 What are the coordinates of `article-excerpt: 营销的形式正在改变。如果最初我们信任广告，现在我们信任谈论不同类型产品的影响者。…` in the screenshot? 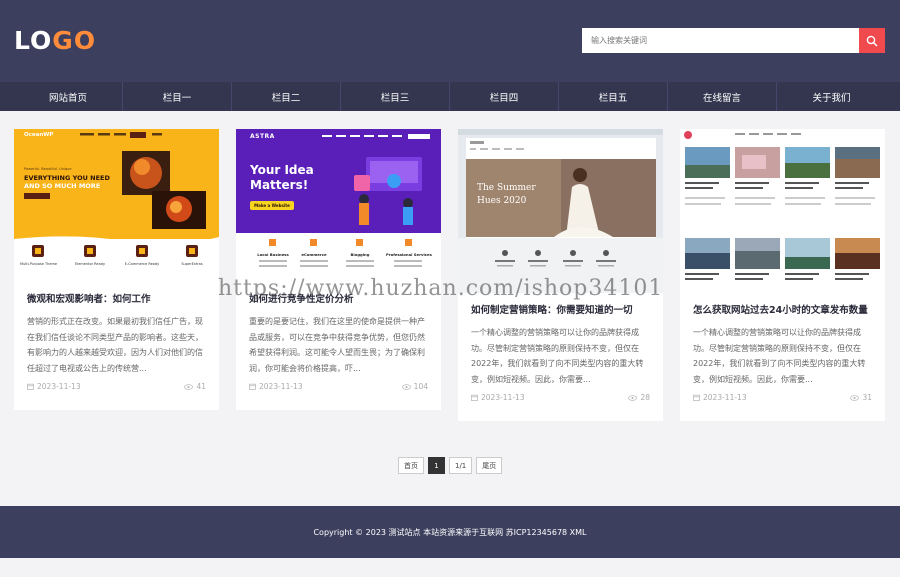 It's located at (115, 345).